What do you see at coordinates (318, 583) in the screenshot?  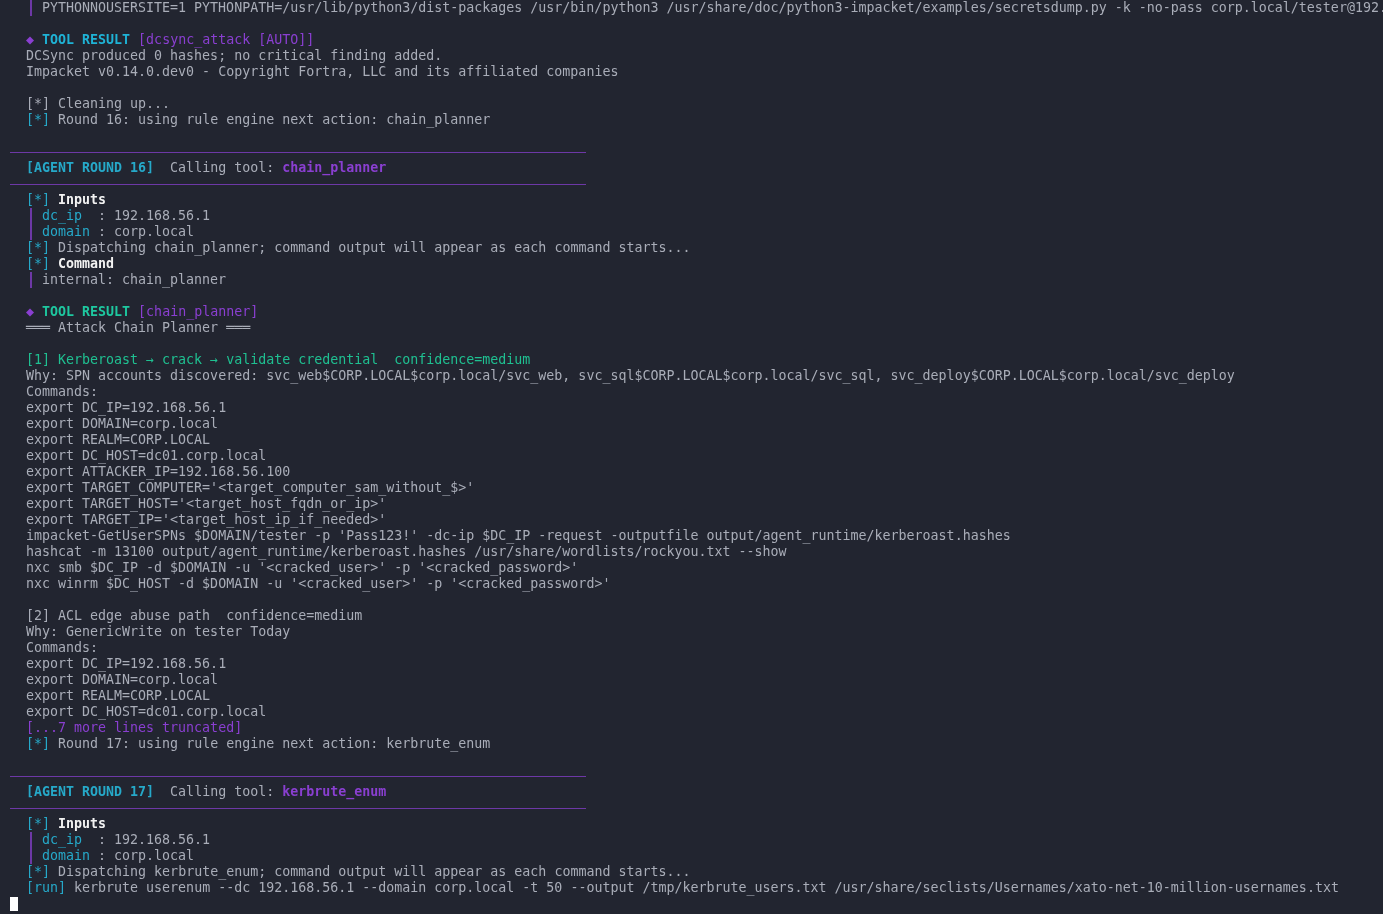 I see `output-text: nxc winrm $DC_HOST -d $DOMAIN -u '<cracked_user>' -p '<cracked_password>'` at bounding box center [318, 583].